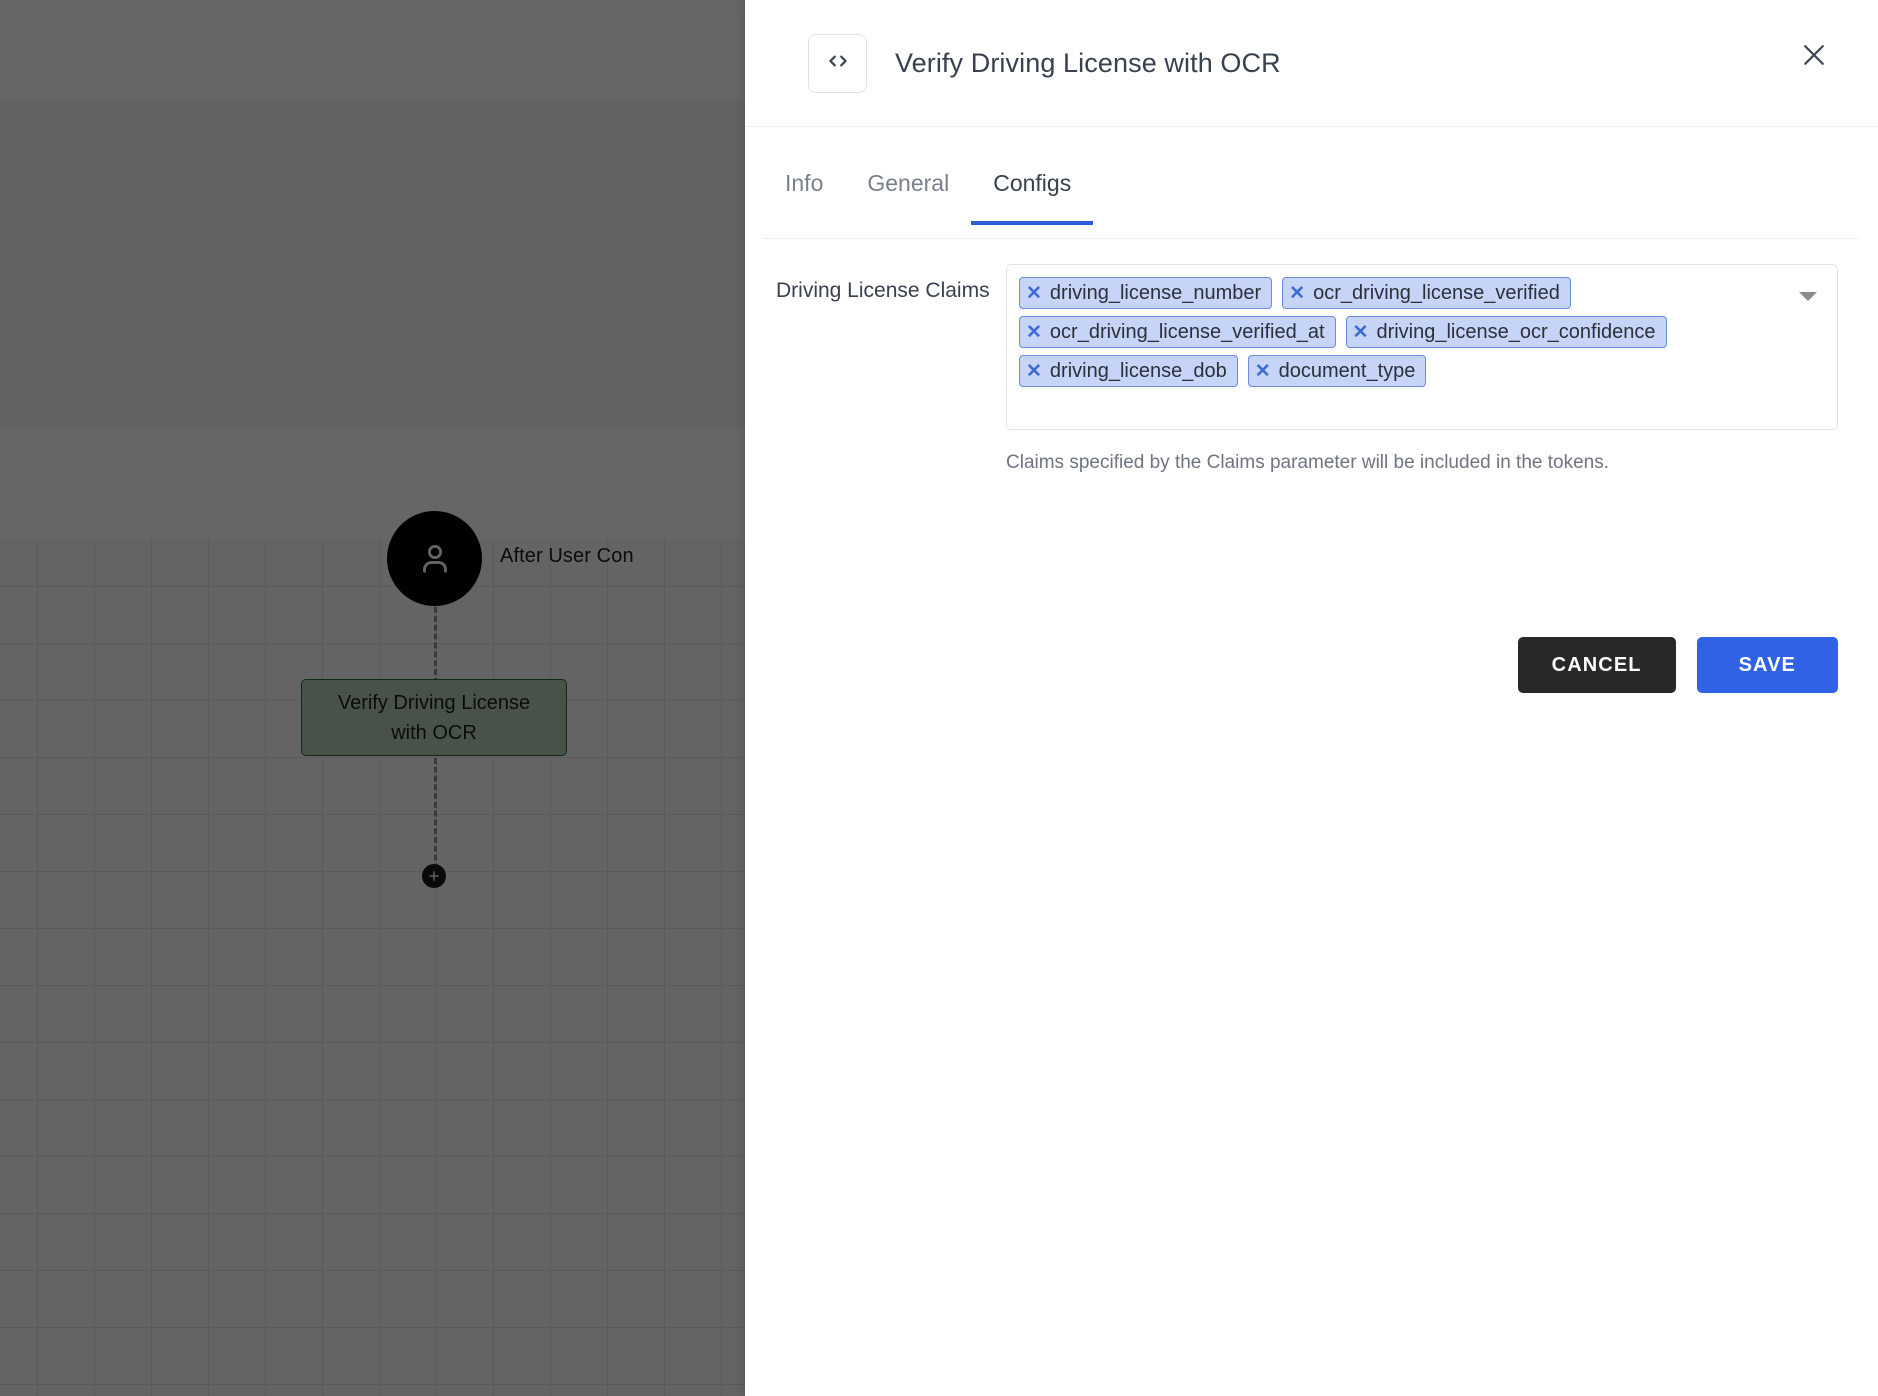 Image resolution: width=1878 pixels, height=1396 pixels. I want to click on modal-header: Verify Driving License with OCR, so click(1311, 63).